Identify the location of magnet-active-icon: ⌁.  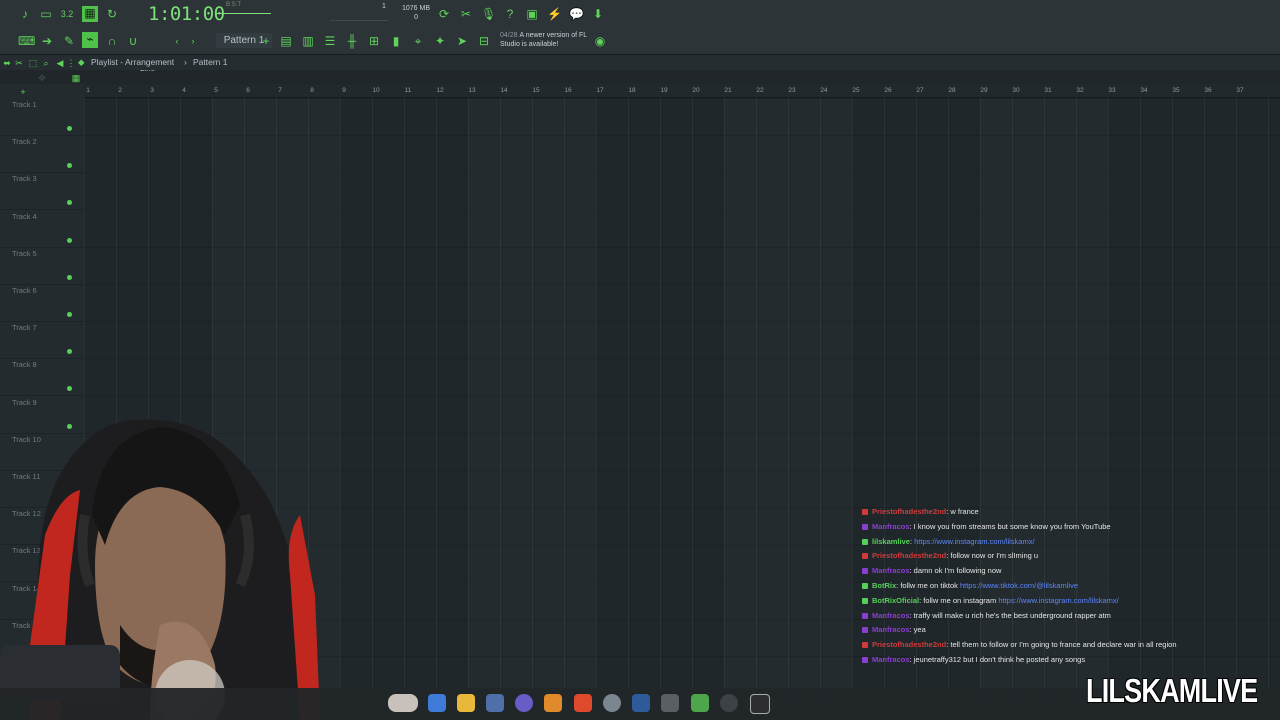
(90, 40).